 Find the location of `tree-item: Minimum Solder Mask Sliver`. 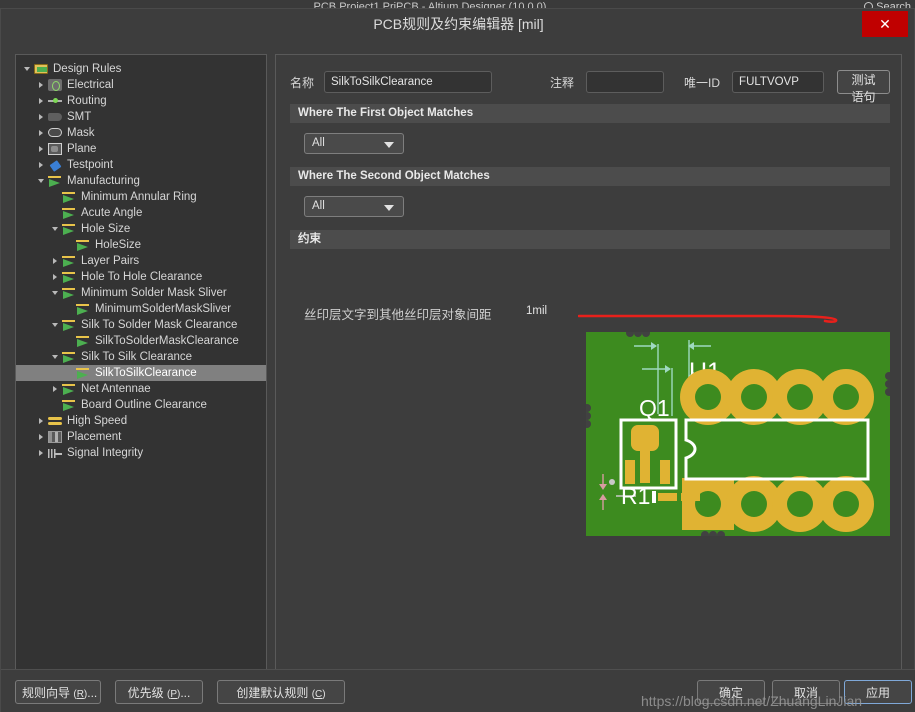

tree-item: Minimum Solder Mask Sliver is located at coordinates (141, 293).